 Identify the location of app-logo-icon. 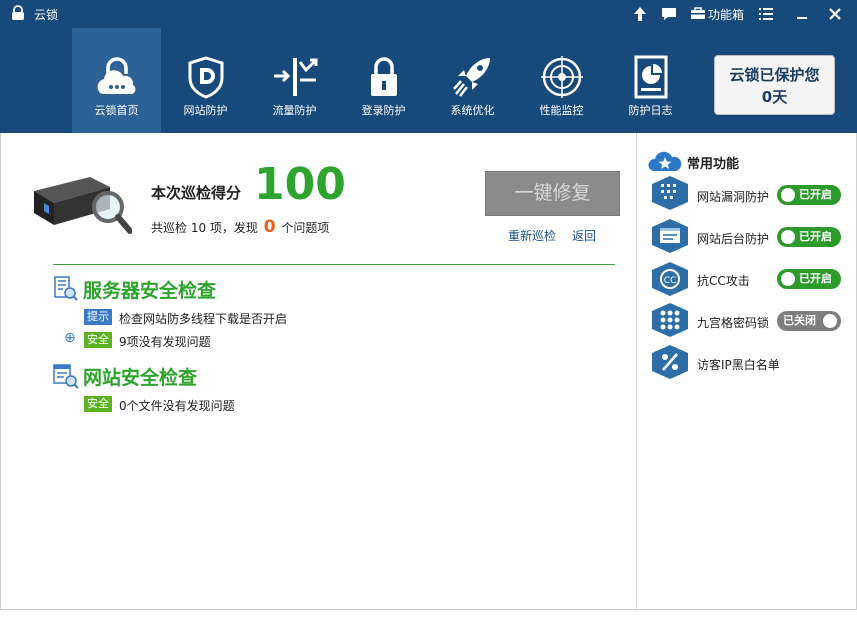
(18, 12).